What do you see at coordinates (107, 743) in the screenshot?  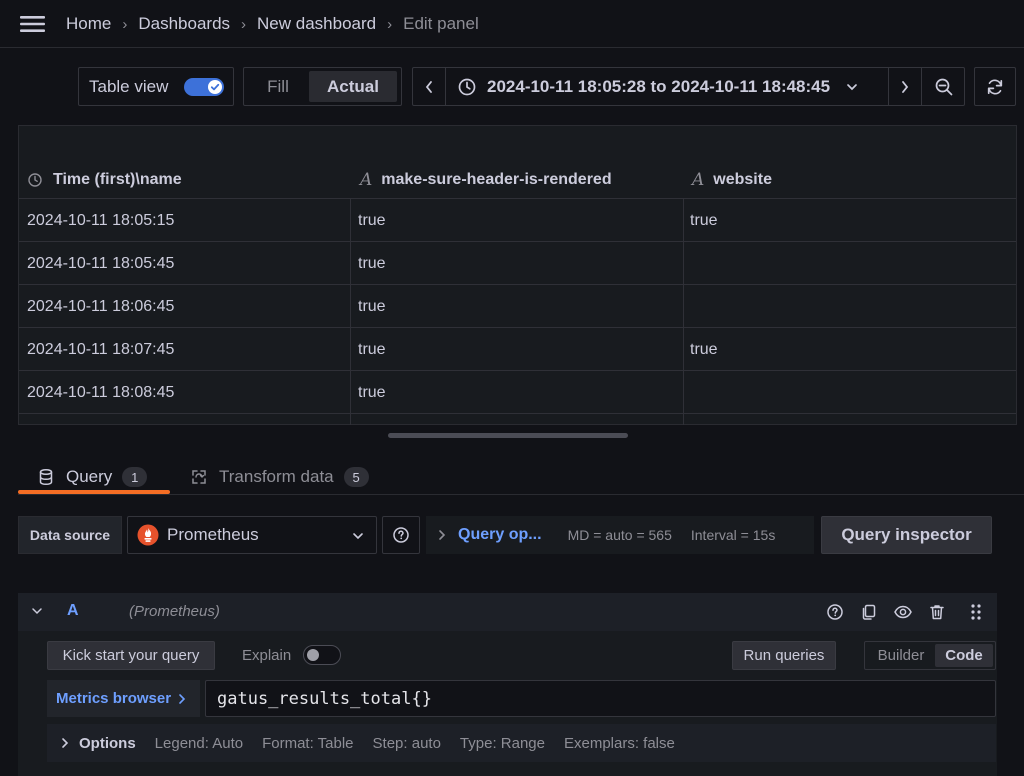 I see `options-label: Options` at bounding box center [107, 743].